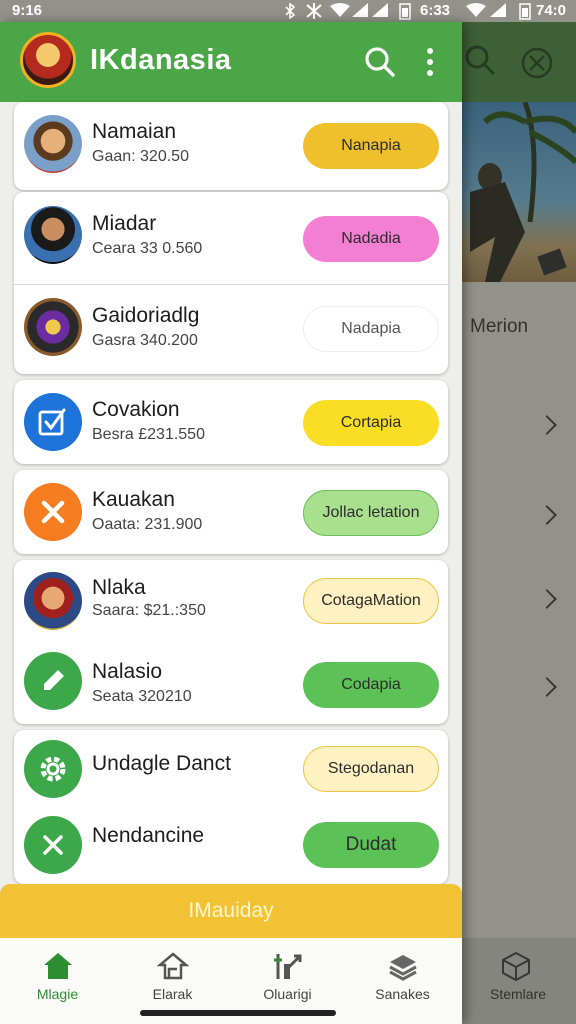  Describe the element at coordinates (147, 248) in the screenshot. I see `item-subtitle: Ceara 33 0.560` at that location.